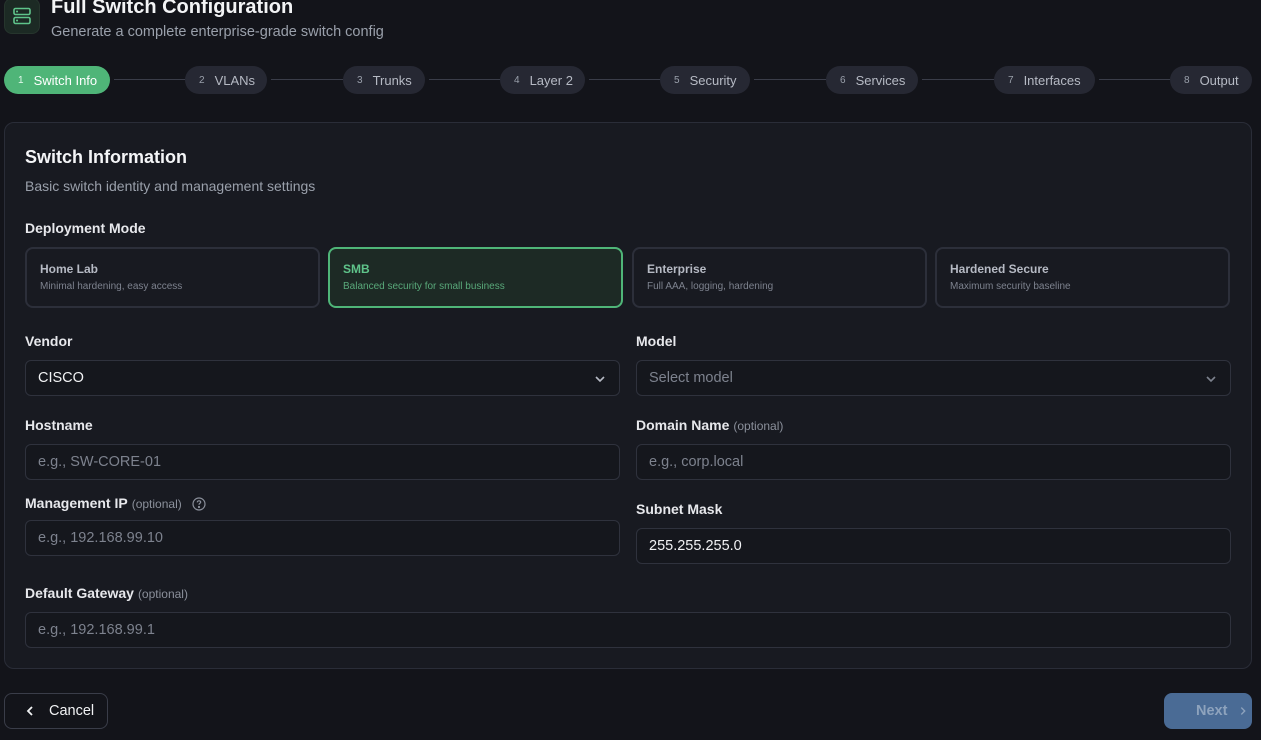 This screenshot has height=740, width=1261. Describe the element at coordinates (235, 80) in the screenshot. I see `step-label: VLANs` at that location.